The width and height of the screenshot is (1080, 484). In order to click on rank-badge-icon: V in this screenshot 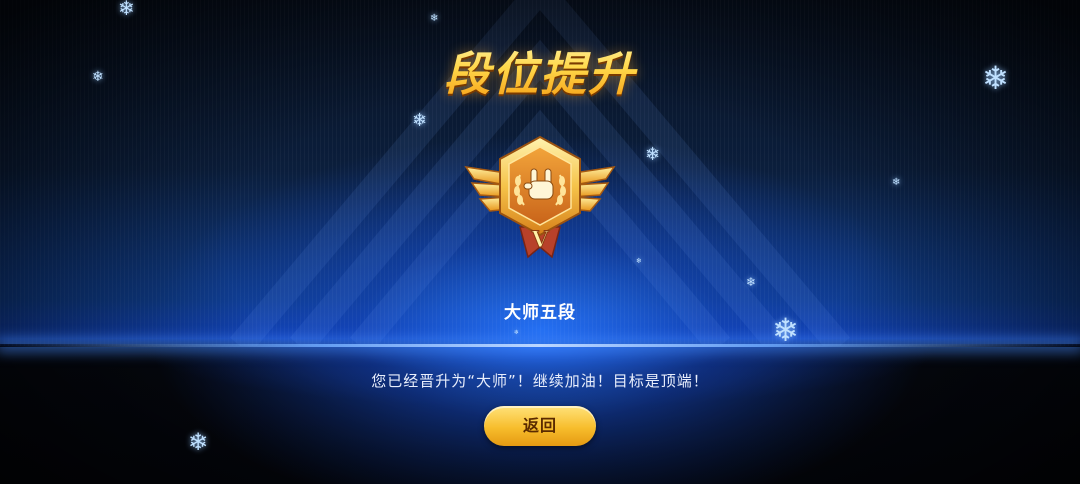, I will do `click(540, 197)`.